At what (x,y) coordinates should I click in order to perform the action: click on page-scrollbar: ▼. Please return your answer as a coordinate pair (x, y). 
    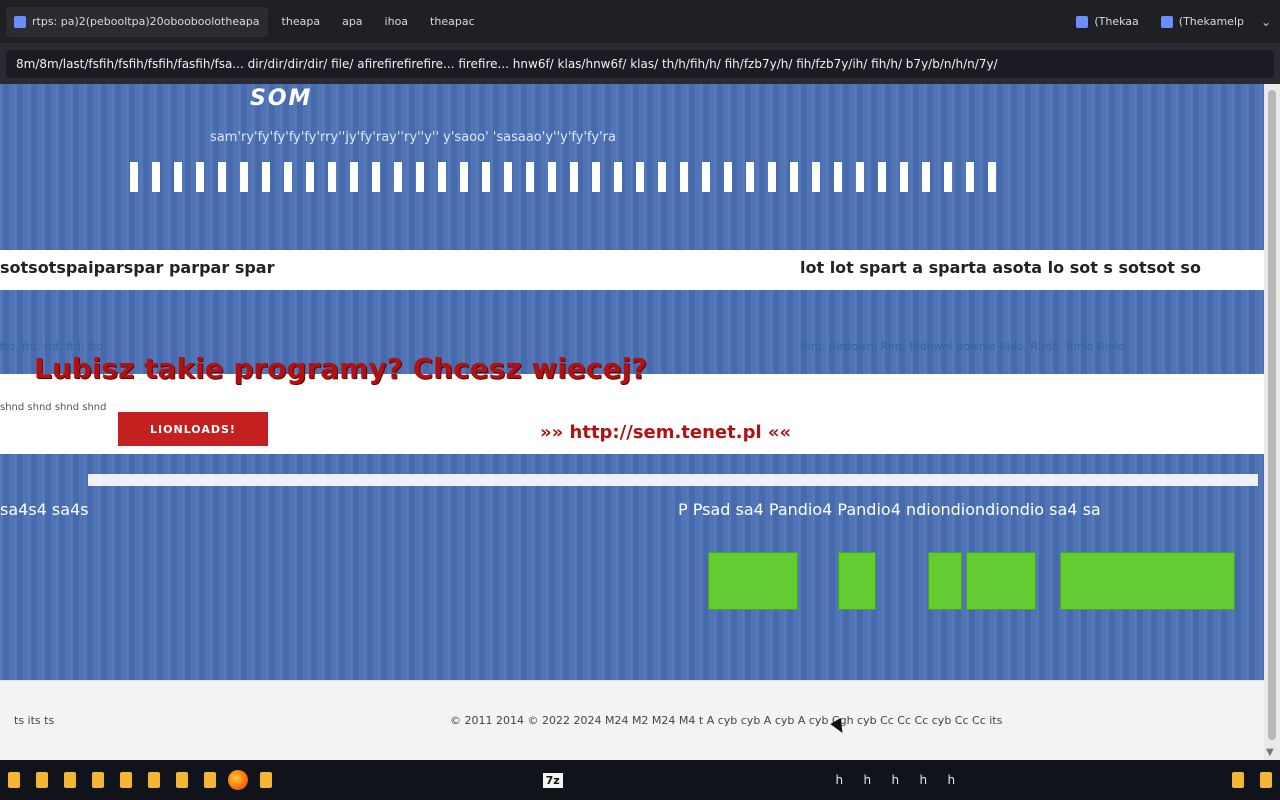
    Looking at the image, I should click on (1272, 422).